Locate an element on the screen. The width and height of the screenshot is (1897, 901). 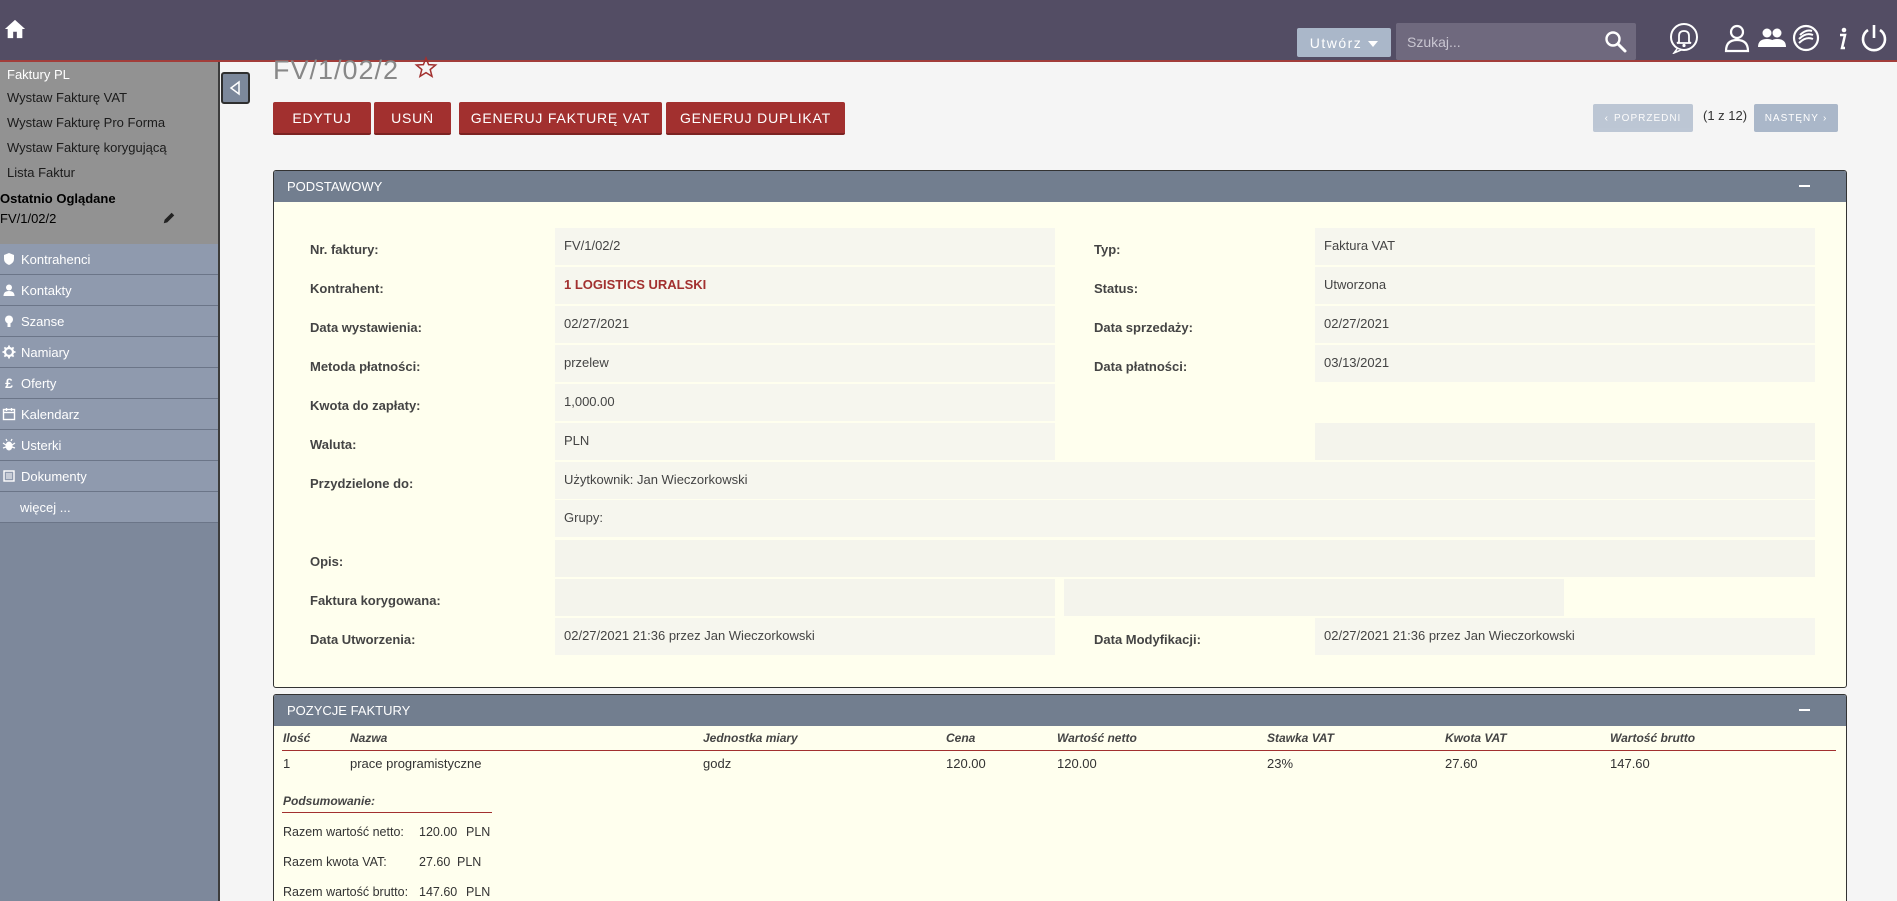
sidebar-item-kontrahenci: Kontrahenci is located at coordinates (109, 259).